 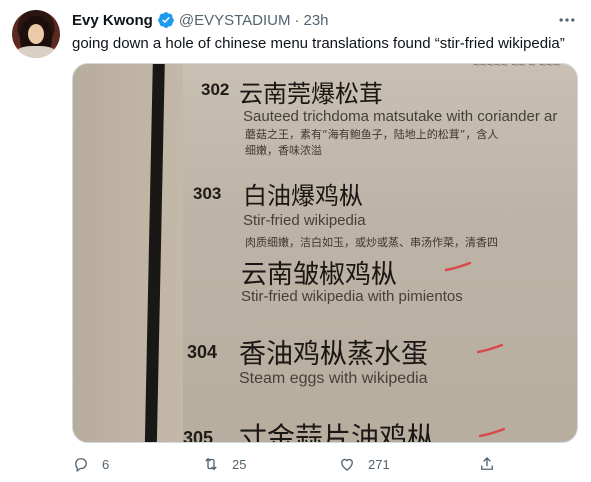 I want to click on timestamp: 23h, so click(x=316, y=20).